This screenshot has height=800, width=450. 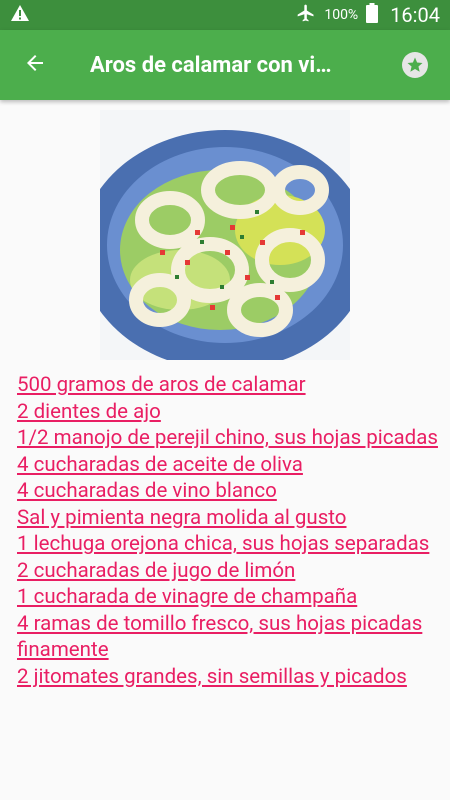 What do you see at coordinates (306, 15) in the screenshot?
I see `airplane-mode-icon` at bounding box center [306, 15].